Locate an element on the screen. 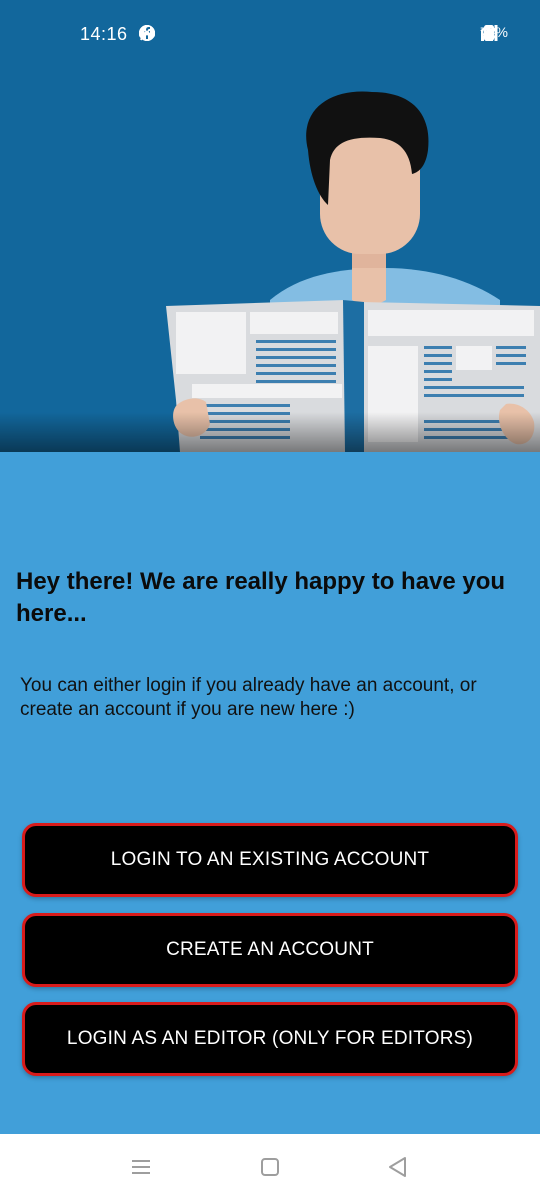 Image resolution: width=540 pixels, height=1200 pixels. system-icons: 72% is located at coordinates (494, 32).